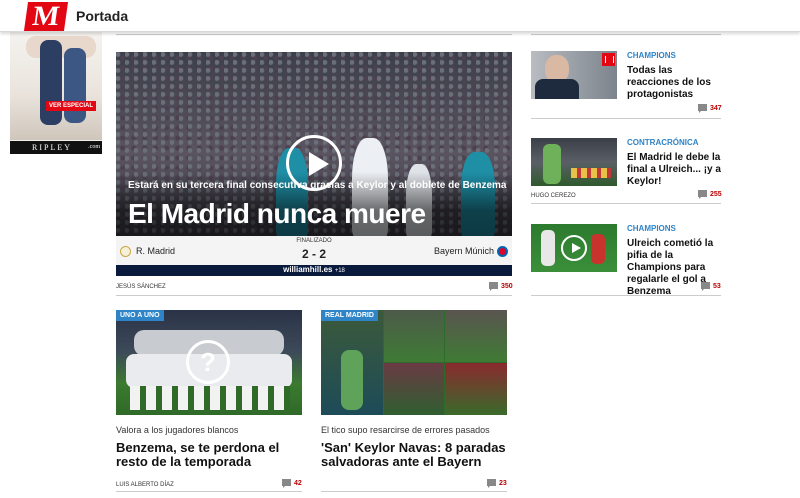 Image resolution: width=800 pixels, height=498 pixels. Describe the element at coordinates (71, 106) in the screenshot. I see `ad-badge: VER ESPECIAL` at that location.